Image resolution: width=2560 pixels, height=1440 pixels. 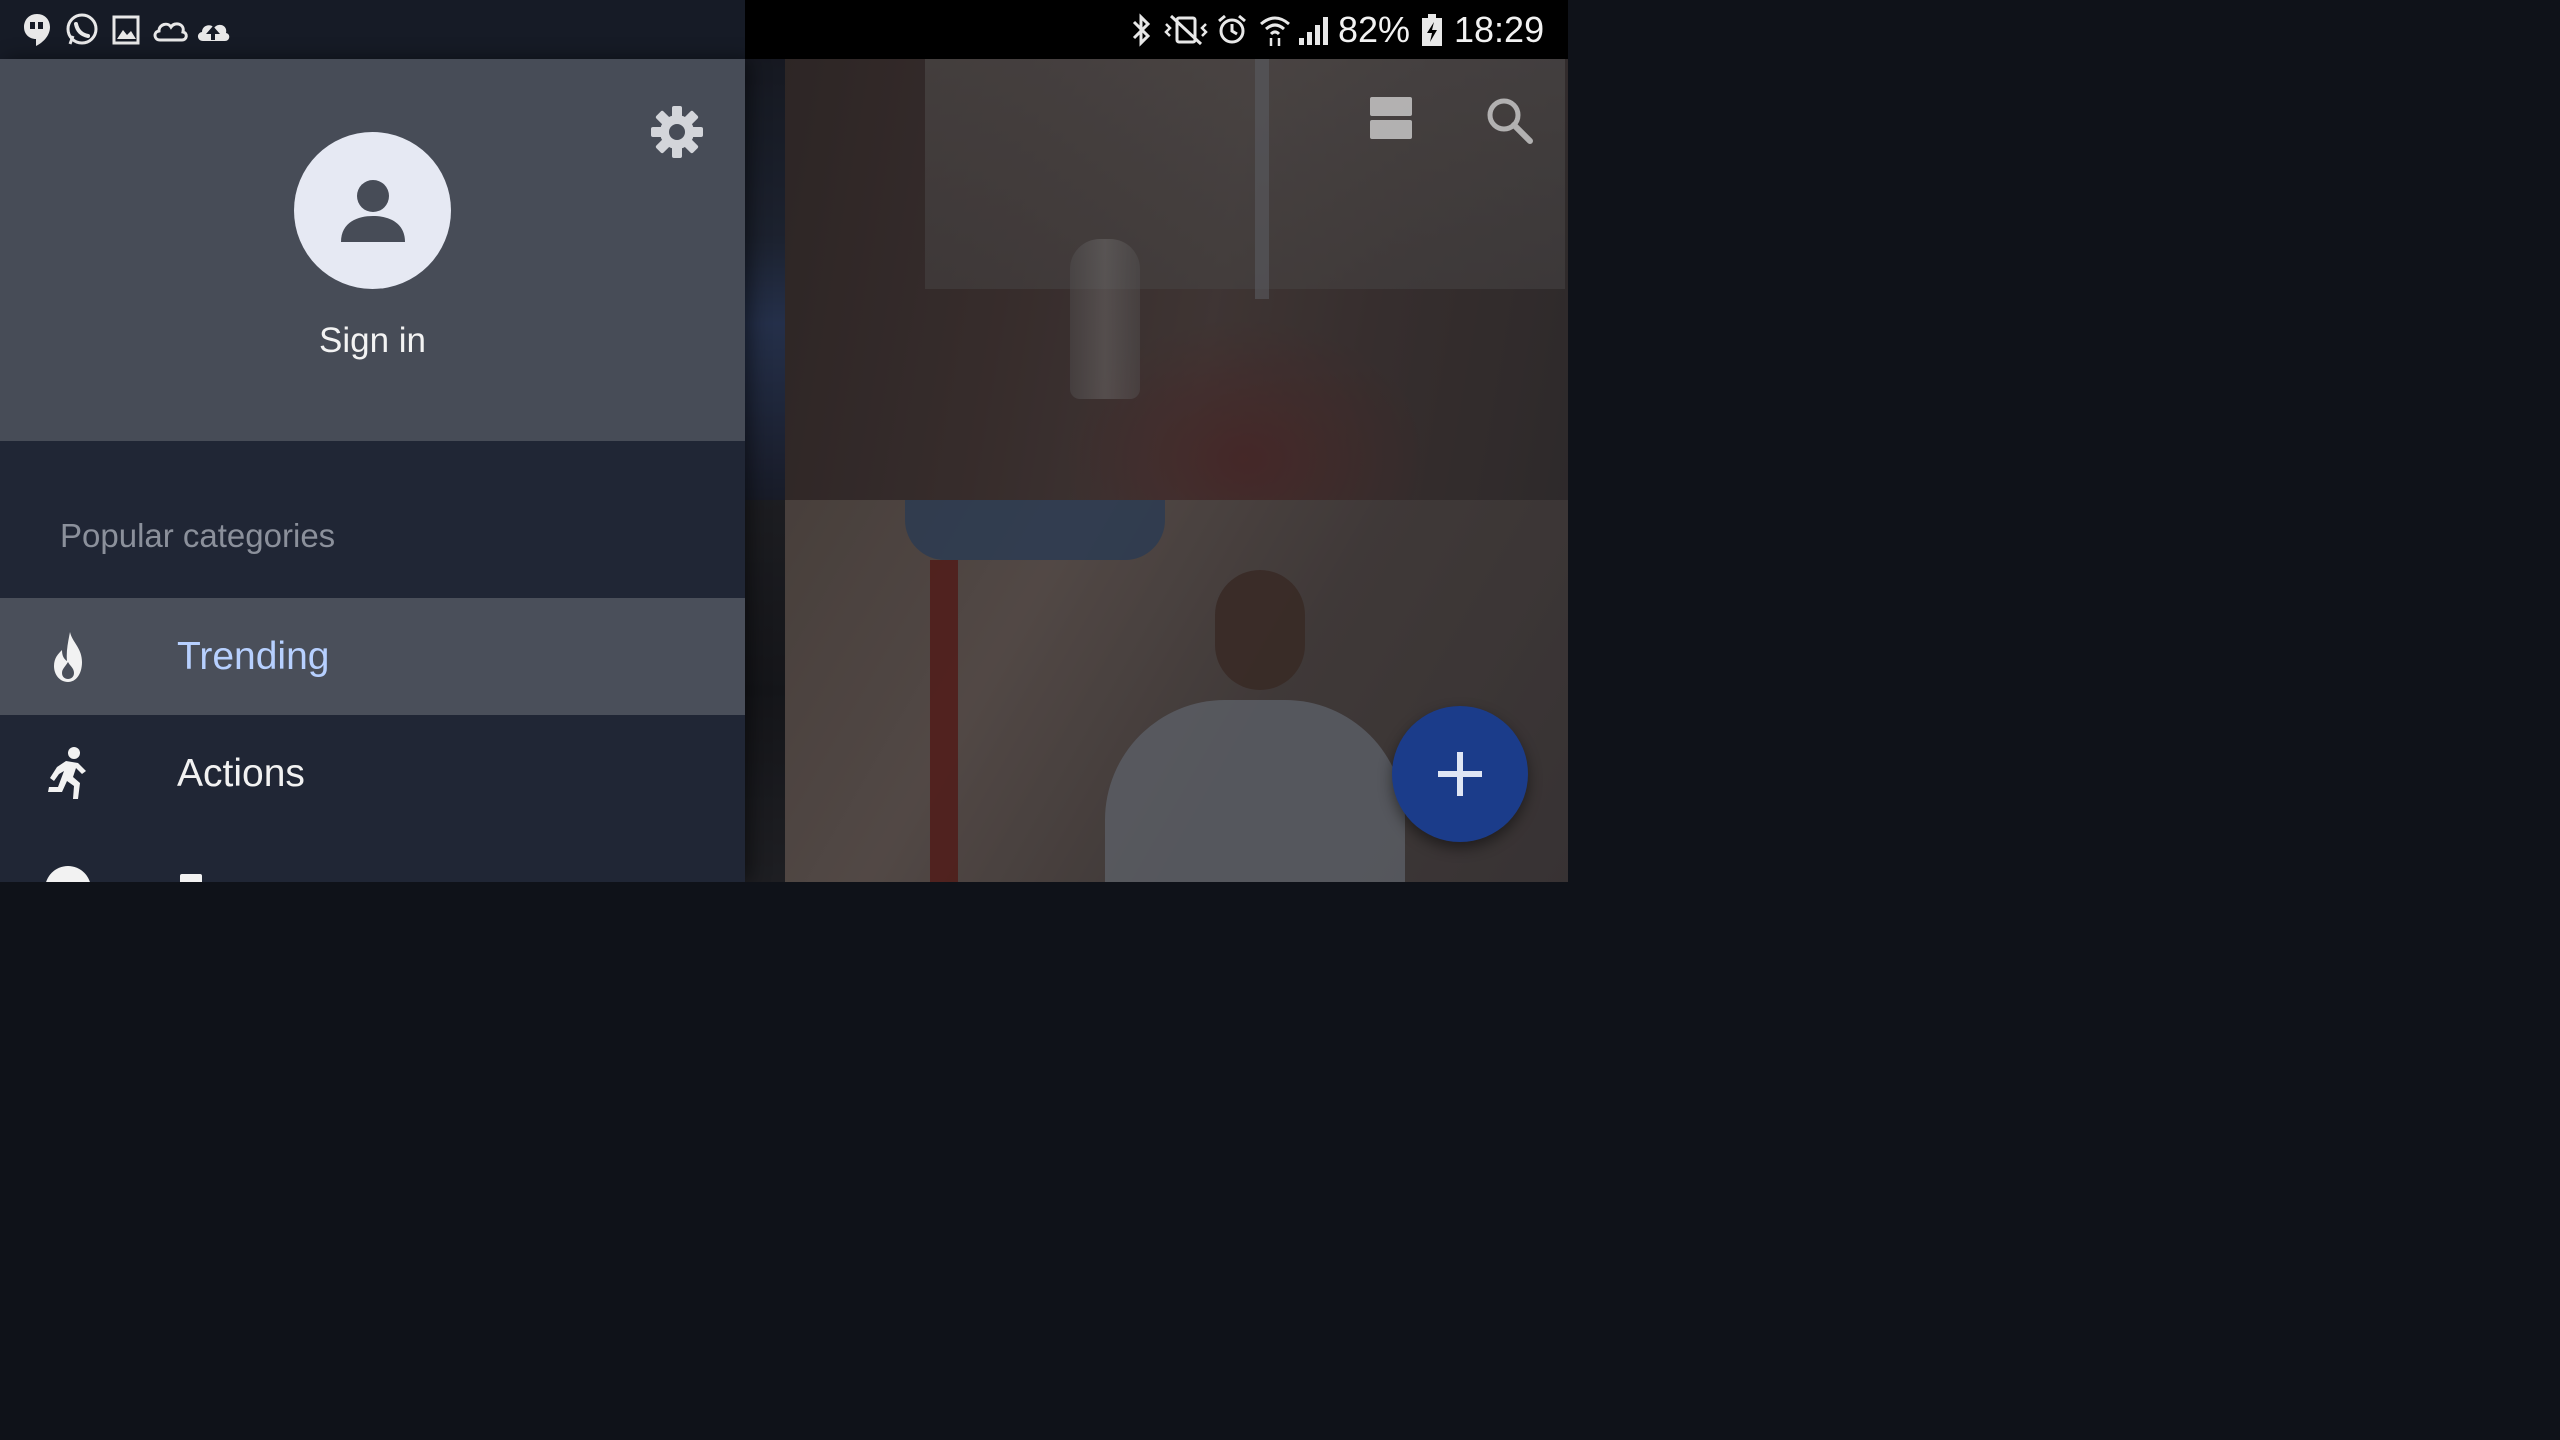 What do you see at coordinates (1391, 118) in the screenshot?
I see `view-mode-icon` at bounding box center [1391, 118].